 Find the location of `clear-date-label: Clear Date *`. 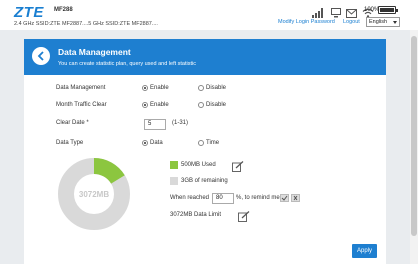

clear-date-label: Clear Date * is located at coordinates (72, 123).